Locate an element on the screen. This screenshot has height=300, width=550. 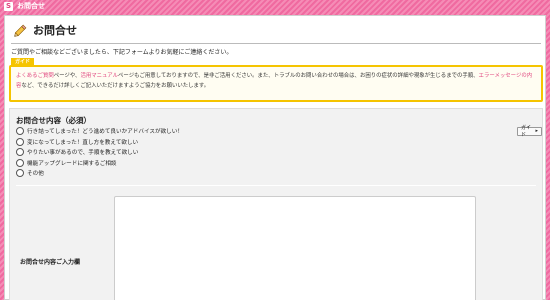
radio-option: 機能アップグレードに関するご相談 is located at coordinates (99, 163).